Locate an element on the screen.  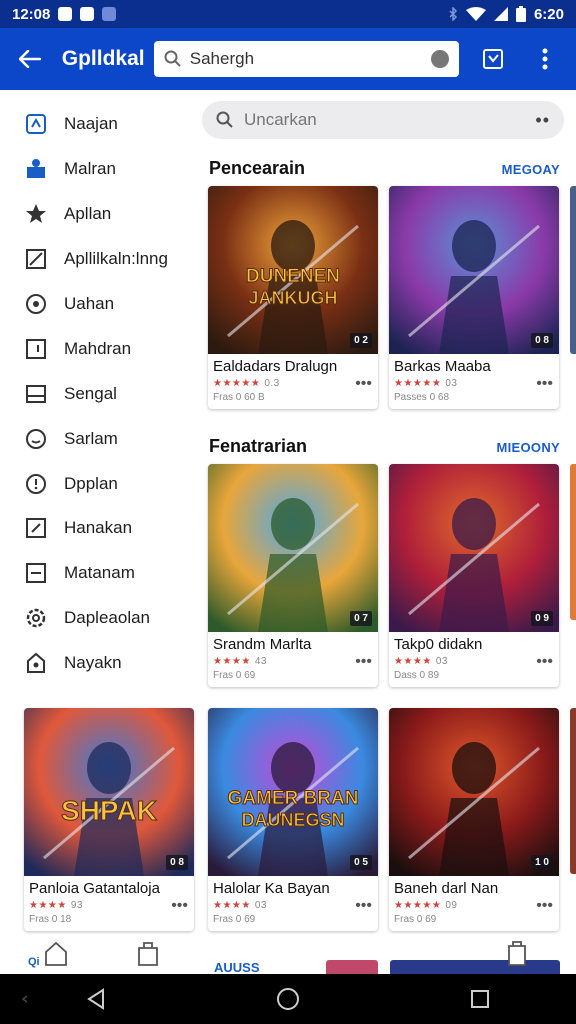
edit-icon is located at coordinates (36, 528).